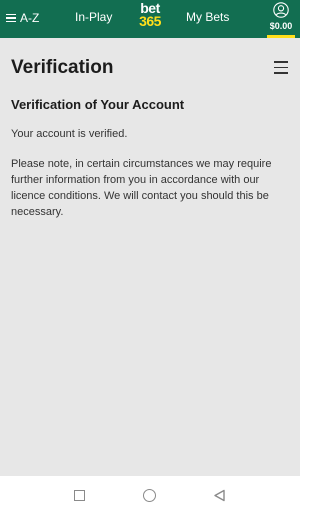  Describe the element at coordinates (281, 26) in the screenshot. I see `account-balance: $0.00` at that location.